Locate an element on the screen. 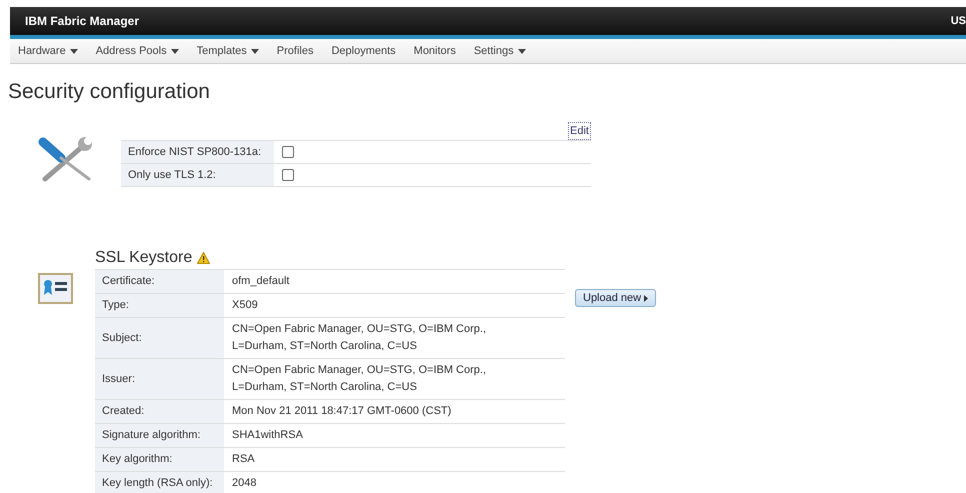  field-label: Subject: is located at coordinates (159, 338).